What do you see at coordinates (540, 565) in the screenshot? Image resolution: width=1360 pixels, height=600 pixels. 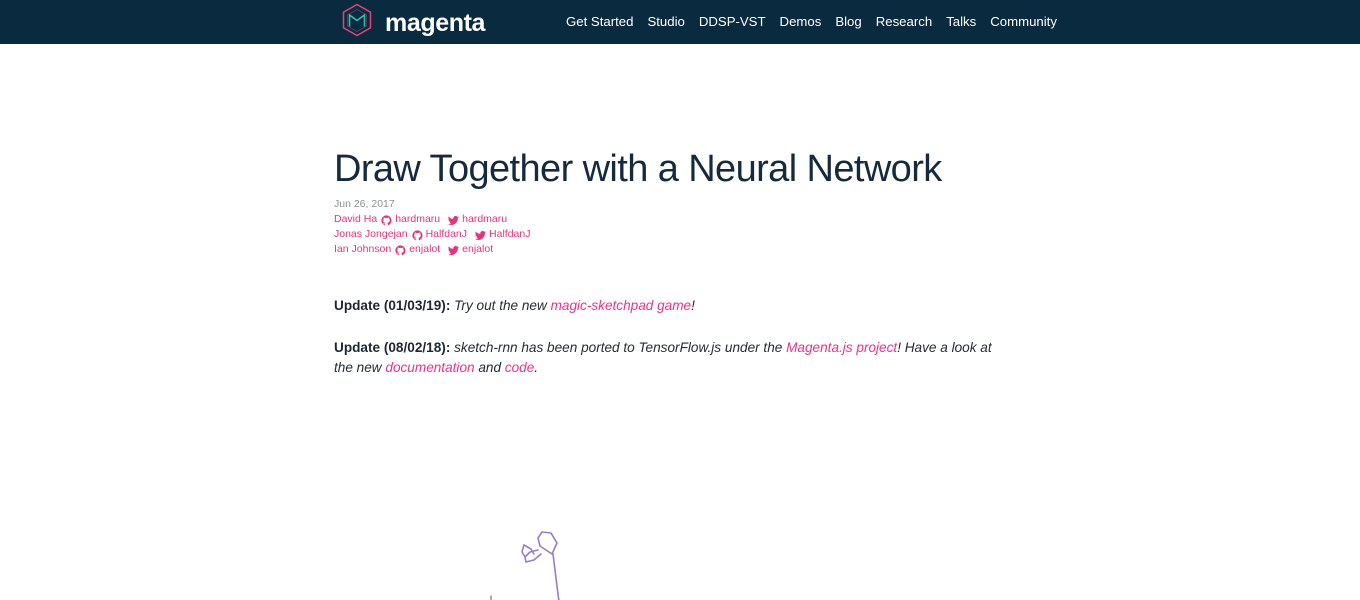 I see `human-stroke-group` at bounding box center [540, 565].